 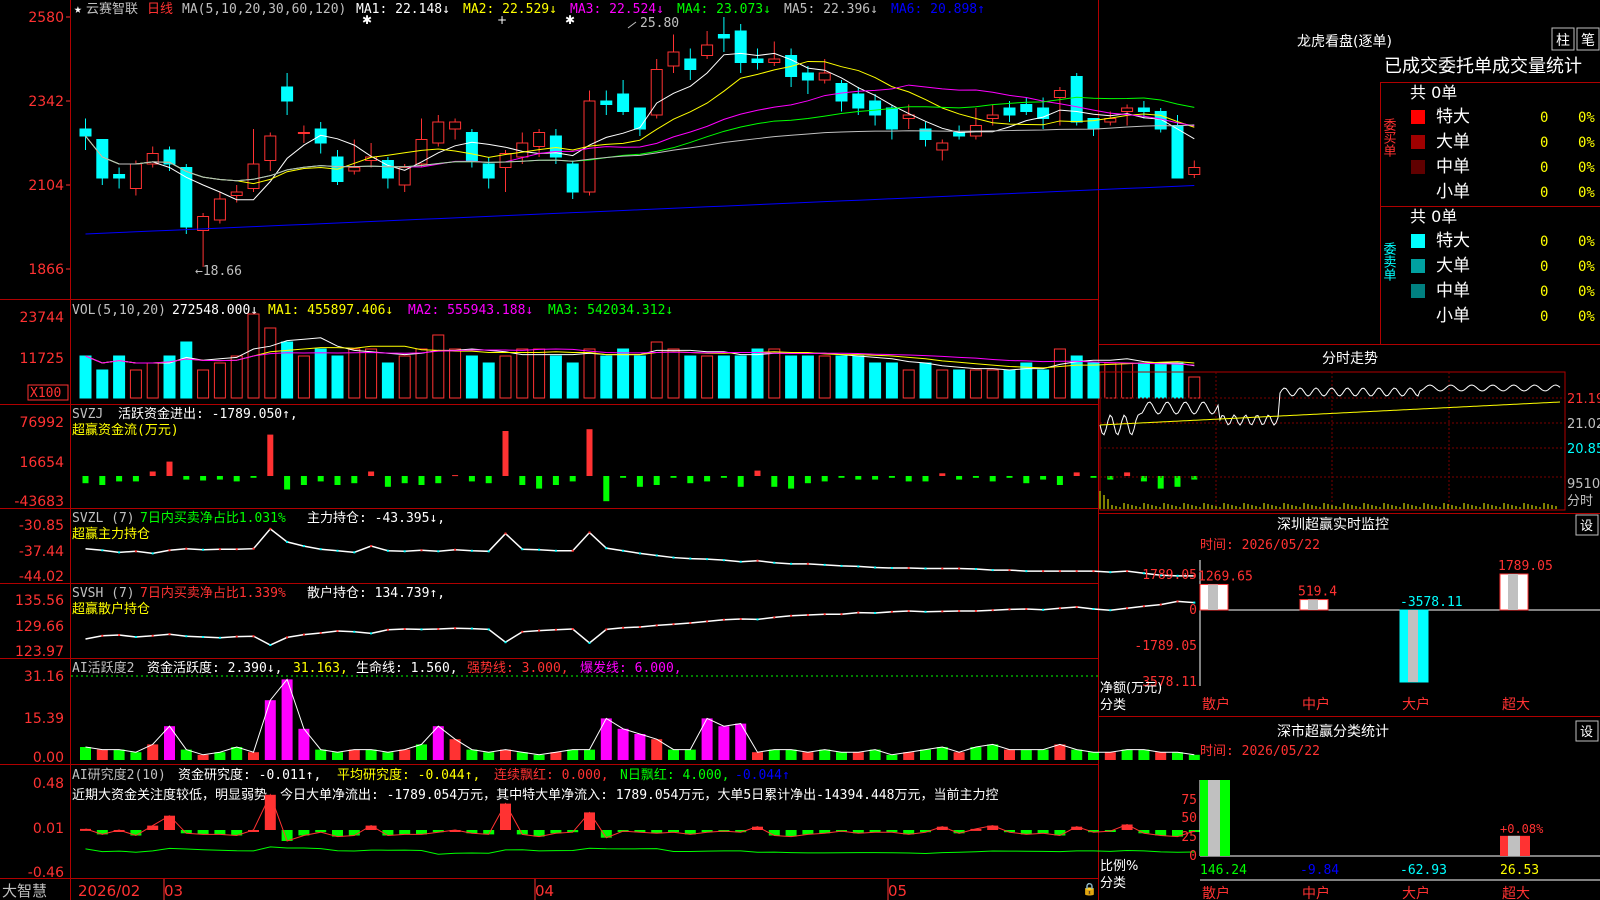 What do you see at coordinates (1113, 705) in the screenshot?
I see `sz-monitor-axis-label2: 分类` at bounding box center [1113, 705].